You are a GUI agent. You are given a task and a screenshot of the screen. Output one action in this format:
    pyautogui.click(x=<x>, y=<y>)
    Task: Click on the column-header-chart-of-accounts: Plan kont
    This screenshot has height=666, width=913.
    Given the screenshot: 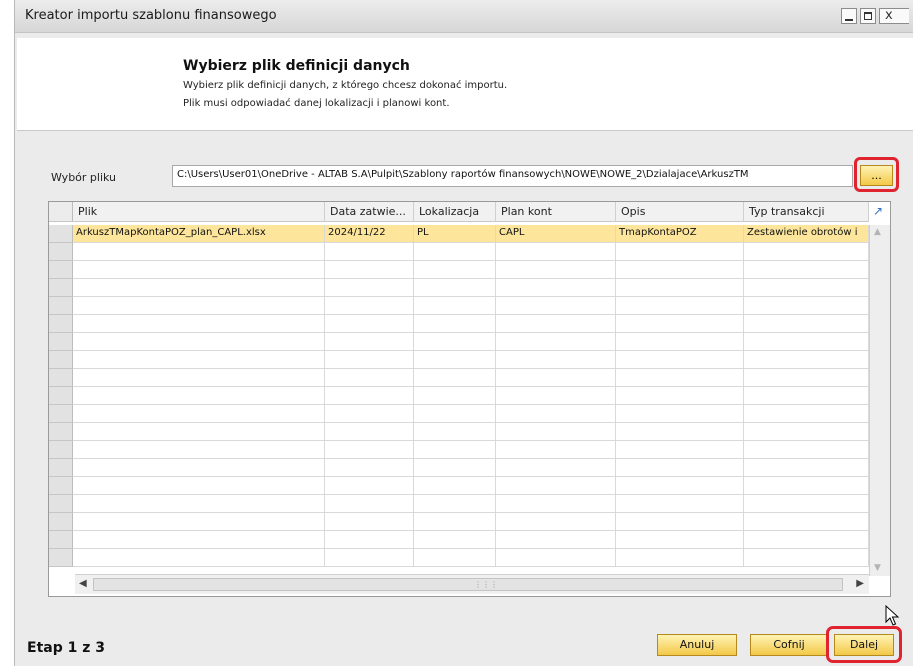 What is the action you would take?
    pyautogui.click(x=556, y=212)
    